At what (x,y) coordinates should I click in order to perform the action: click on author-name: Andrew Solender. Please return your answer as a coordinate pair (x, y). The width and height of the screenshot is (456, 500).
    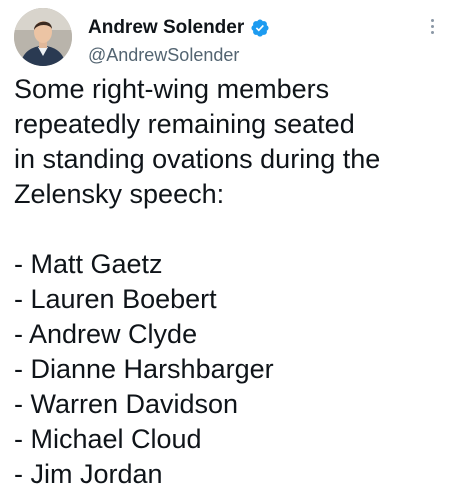
    Looking at the image, I should click on (166, 28).